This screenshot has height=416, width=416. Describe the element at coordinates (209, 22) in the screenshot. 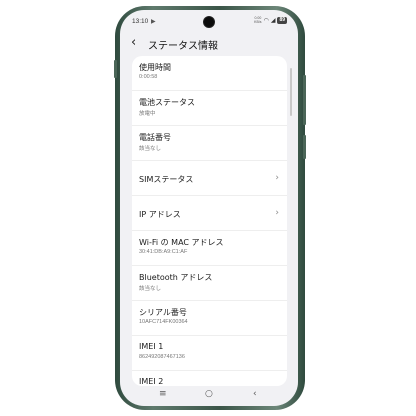

I see `front-camera` at that location.